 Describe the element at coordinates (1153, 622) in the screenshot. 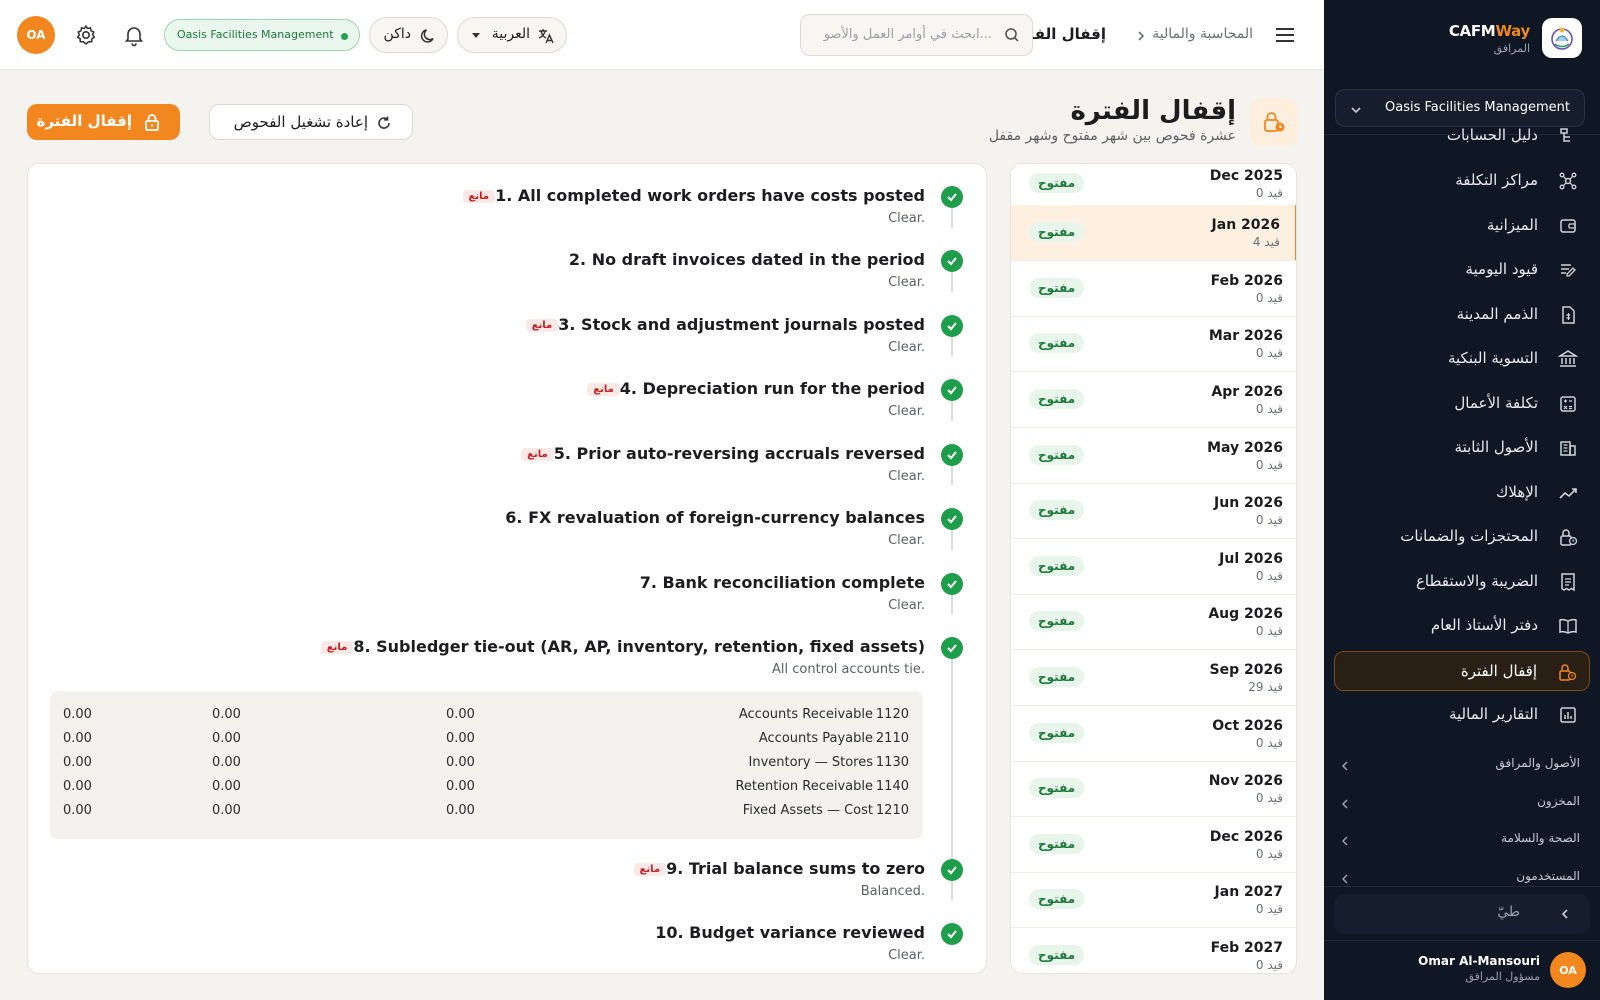

I see `period-item: Aug 2026 0 قيد مفتوح` at that location.